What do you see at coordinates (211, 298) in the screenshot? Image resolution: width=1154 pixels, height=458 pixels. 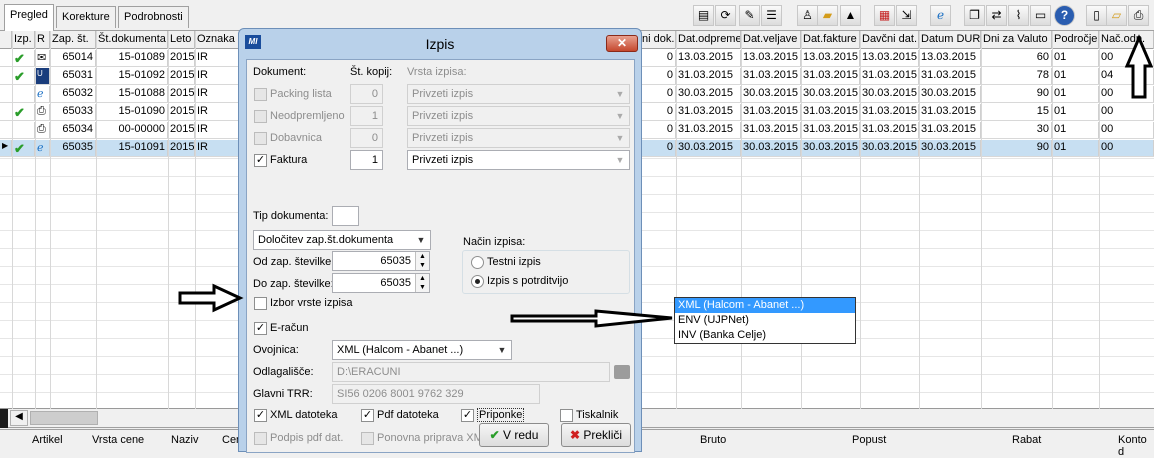 I see `arrow-right-icon` at bounding box center [211, 298].